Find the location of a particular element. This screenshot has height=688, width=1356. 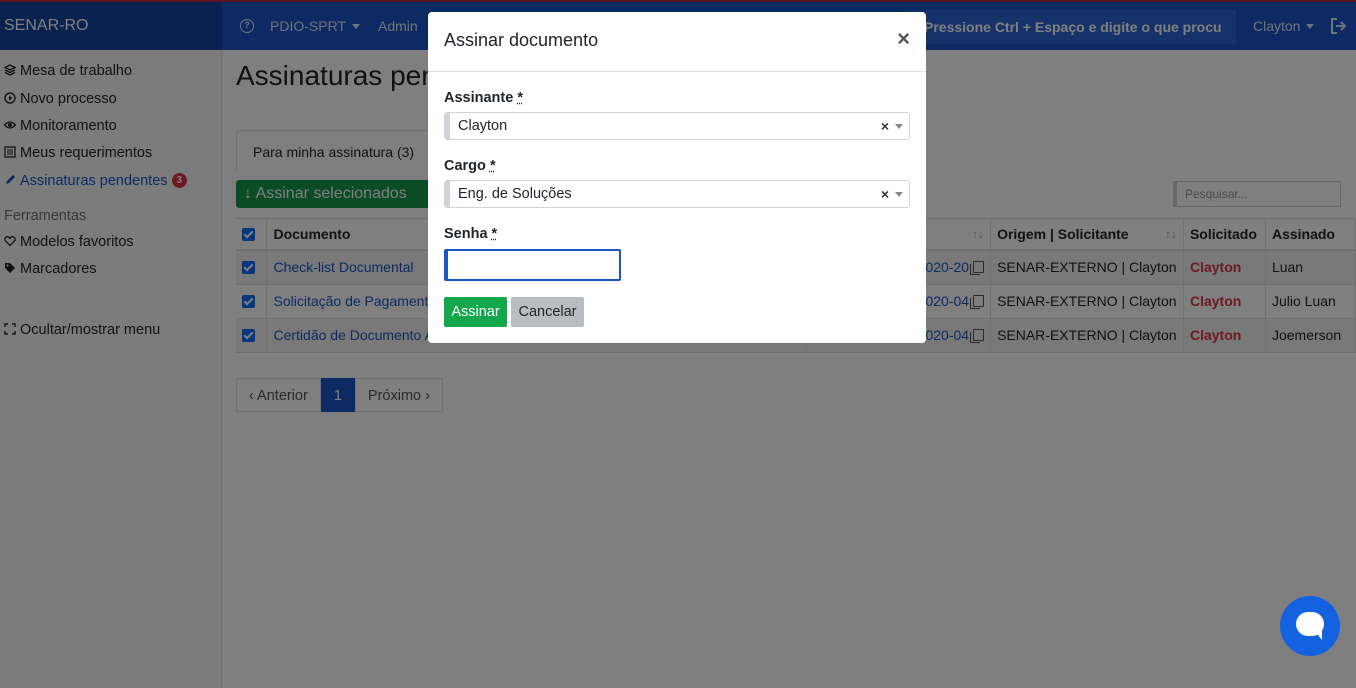

assinante-label: Assinante * is located at coordinates (483, 98).